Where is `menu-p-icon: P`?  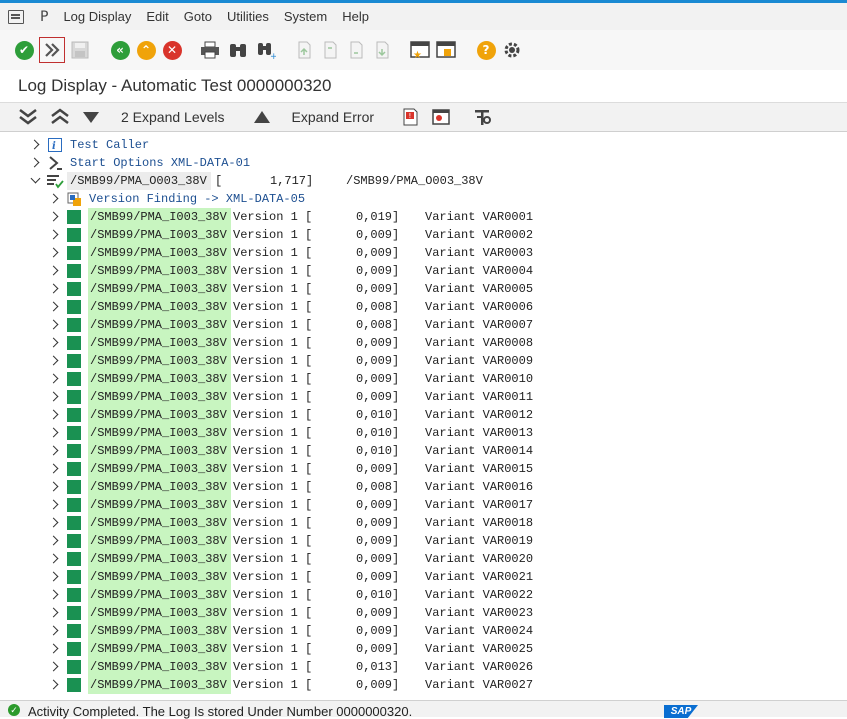 menu-p-icon: P is located at coordinates (44, 17).